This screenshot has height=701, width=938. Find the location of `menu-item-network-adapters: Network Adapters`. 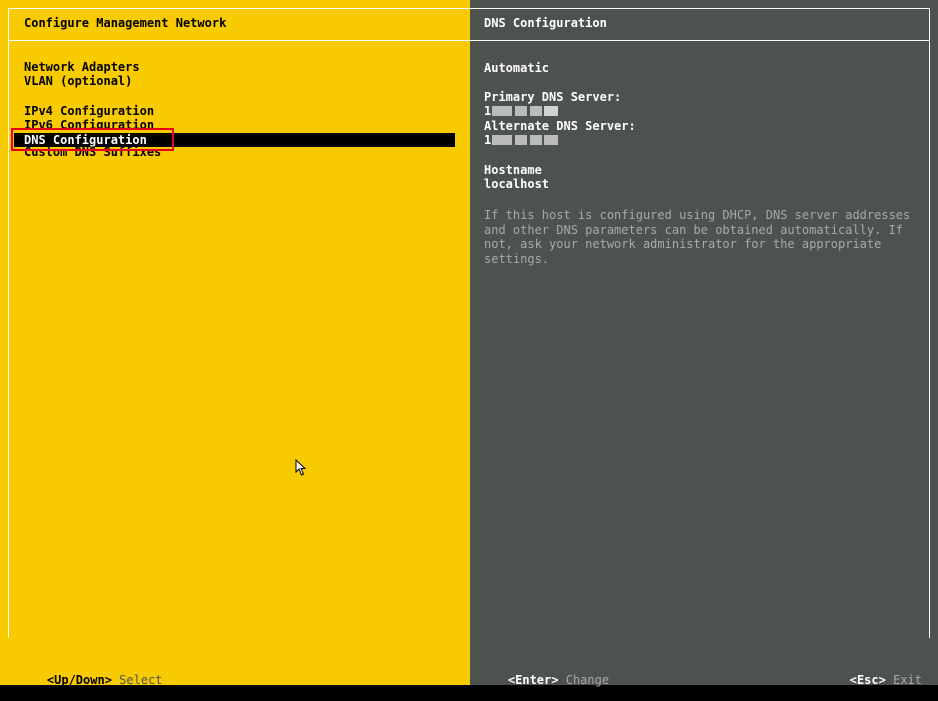

menu-item-network-adapters: Network Adapters is located at coordinates (82, 67).